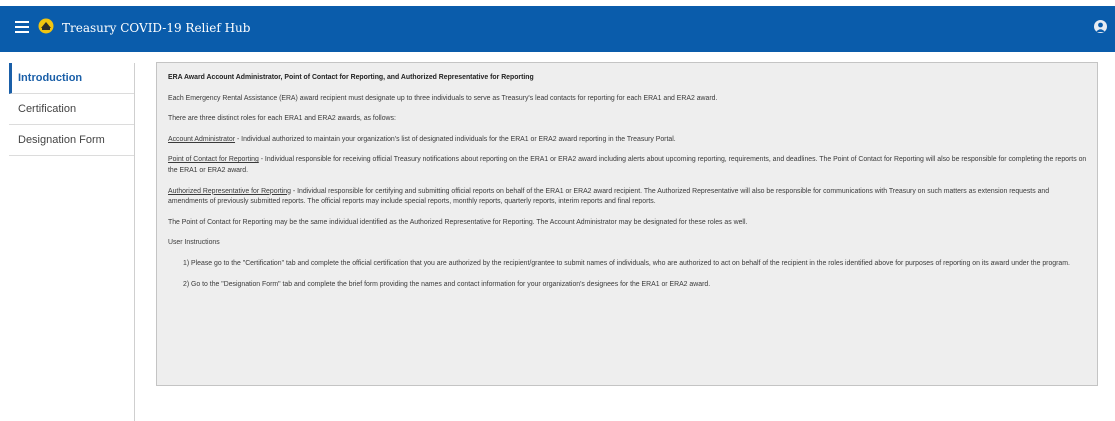  Describe the element at coordinates (229, 191) in the screenshot. I see `role-term: Authorized Representative for Reporting` at that location.